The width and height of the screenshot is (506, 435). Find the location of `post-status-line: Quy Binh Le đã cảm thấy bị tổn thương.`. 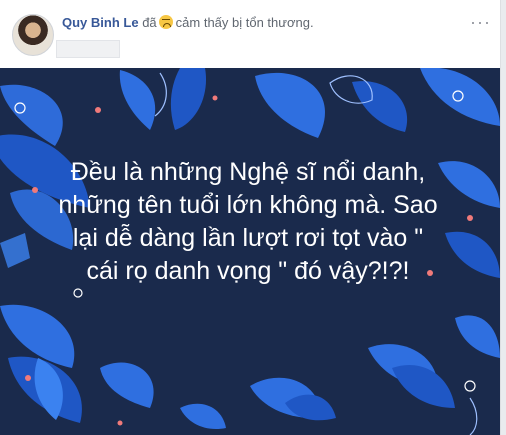

post-status-line: Quy Binh Le đã cảm thấy bị tổn thương. is located at coordinates (188, 22).